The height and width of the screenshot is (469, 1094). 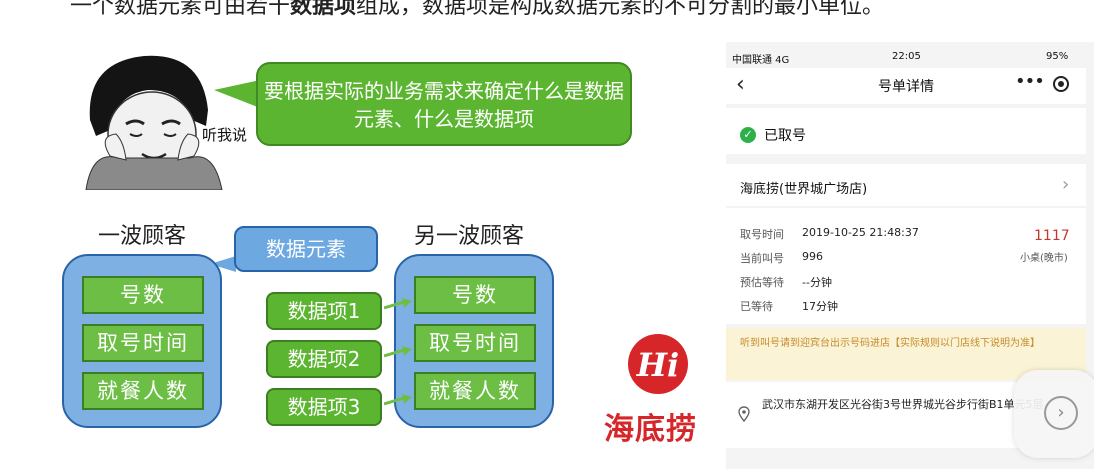 I want to click on speech-bubble: 要根据实际的业务需求来确定什么是数据元素、什么是数据项, so click(x=444, y=104).